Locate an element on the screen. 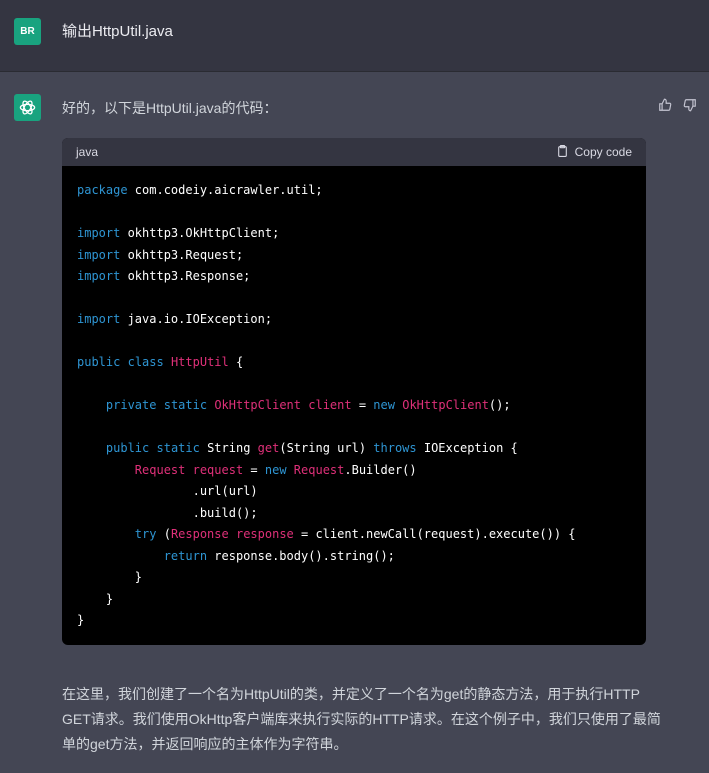  code-token: throws is located at coordinates (395, 448).